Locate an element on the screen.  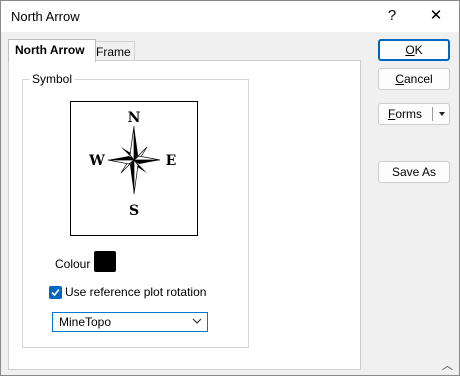
colour-label: Colour is located at coordinates (73, 264).